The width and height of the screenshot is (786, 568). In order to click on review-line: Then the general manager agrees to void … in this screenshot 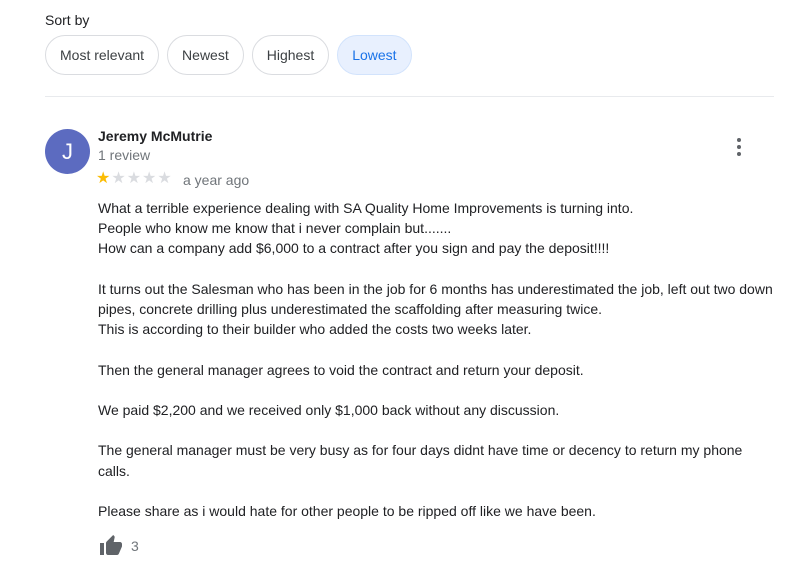, I will do `click(341, 369)`.